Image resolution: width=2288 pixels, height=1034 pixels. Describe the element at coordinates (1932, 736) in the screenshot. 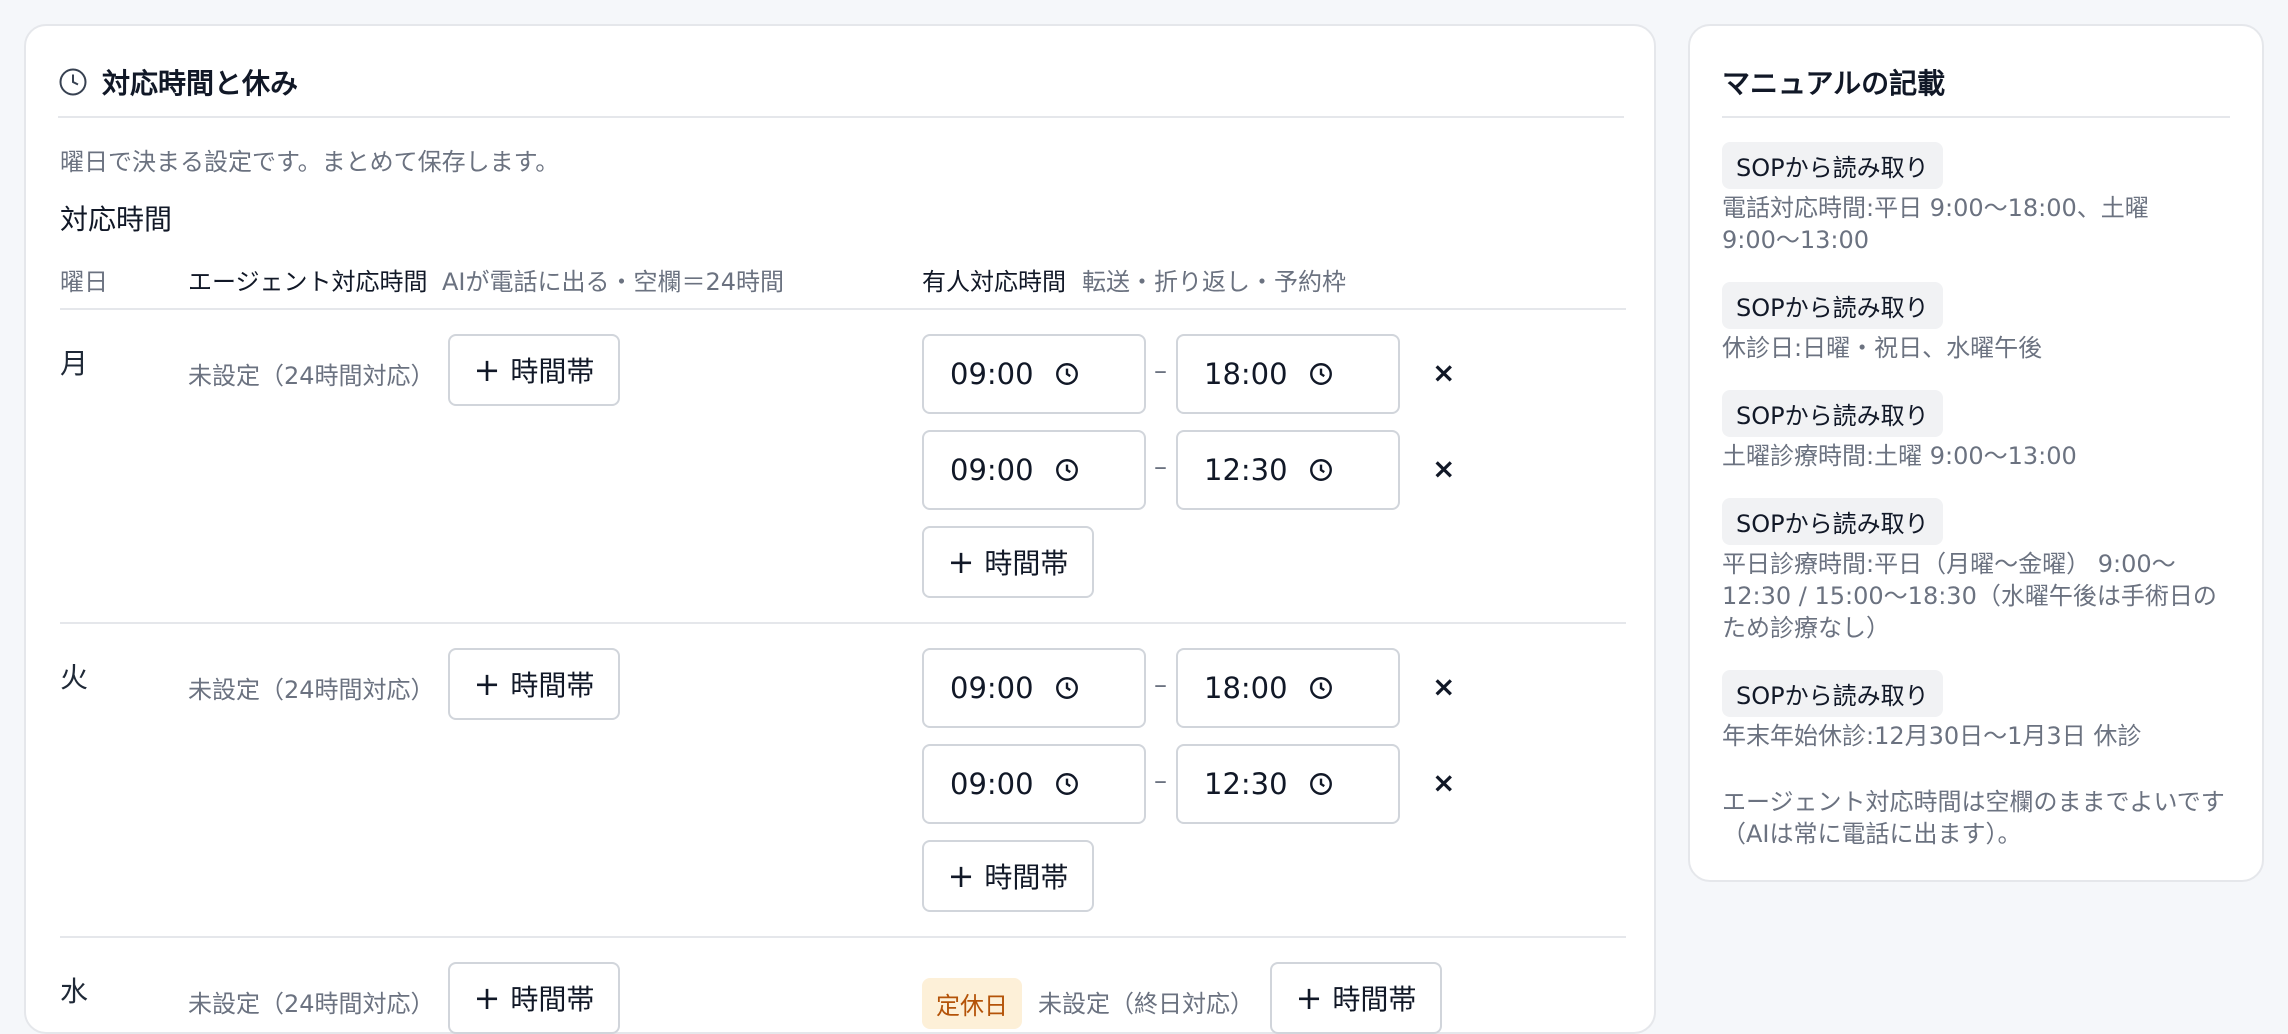

I see `sop-entry: 年末年始休診:12月30日〜1月3日 休診` at that location.